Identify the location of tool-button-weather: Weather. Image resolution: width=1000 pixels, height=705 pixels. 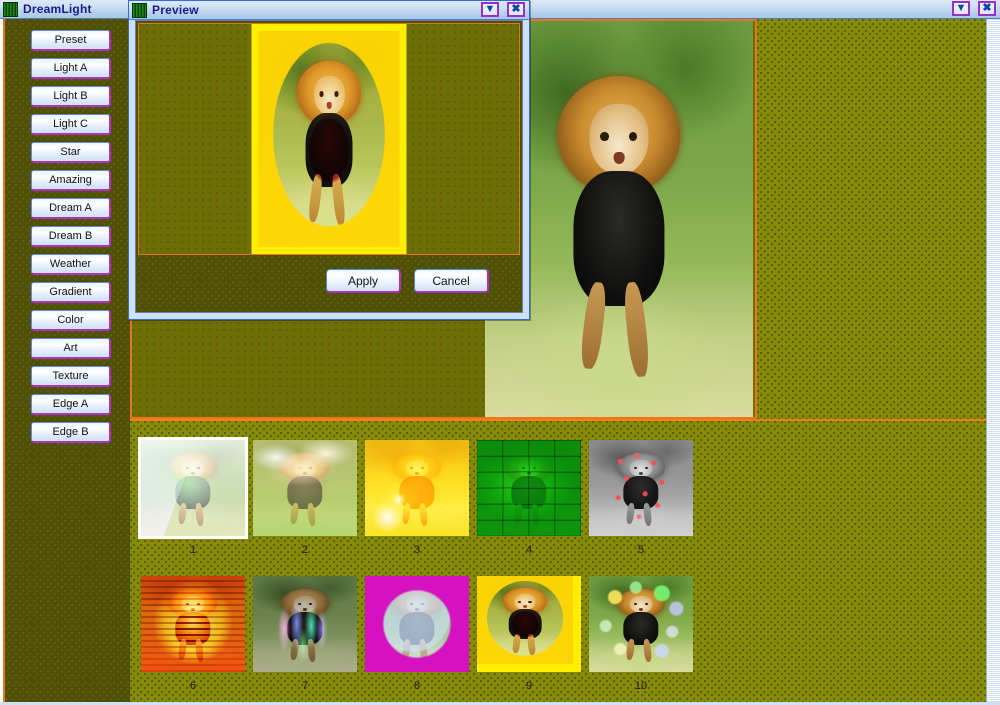
(71, 264).